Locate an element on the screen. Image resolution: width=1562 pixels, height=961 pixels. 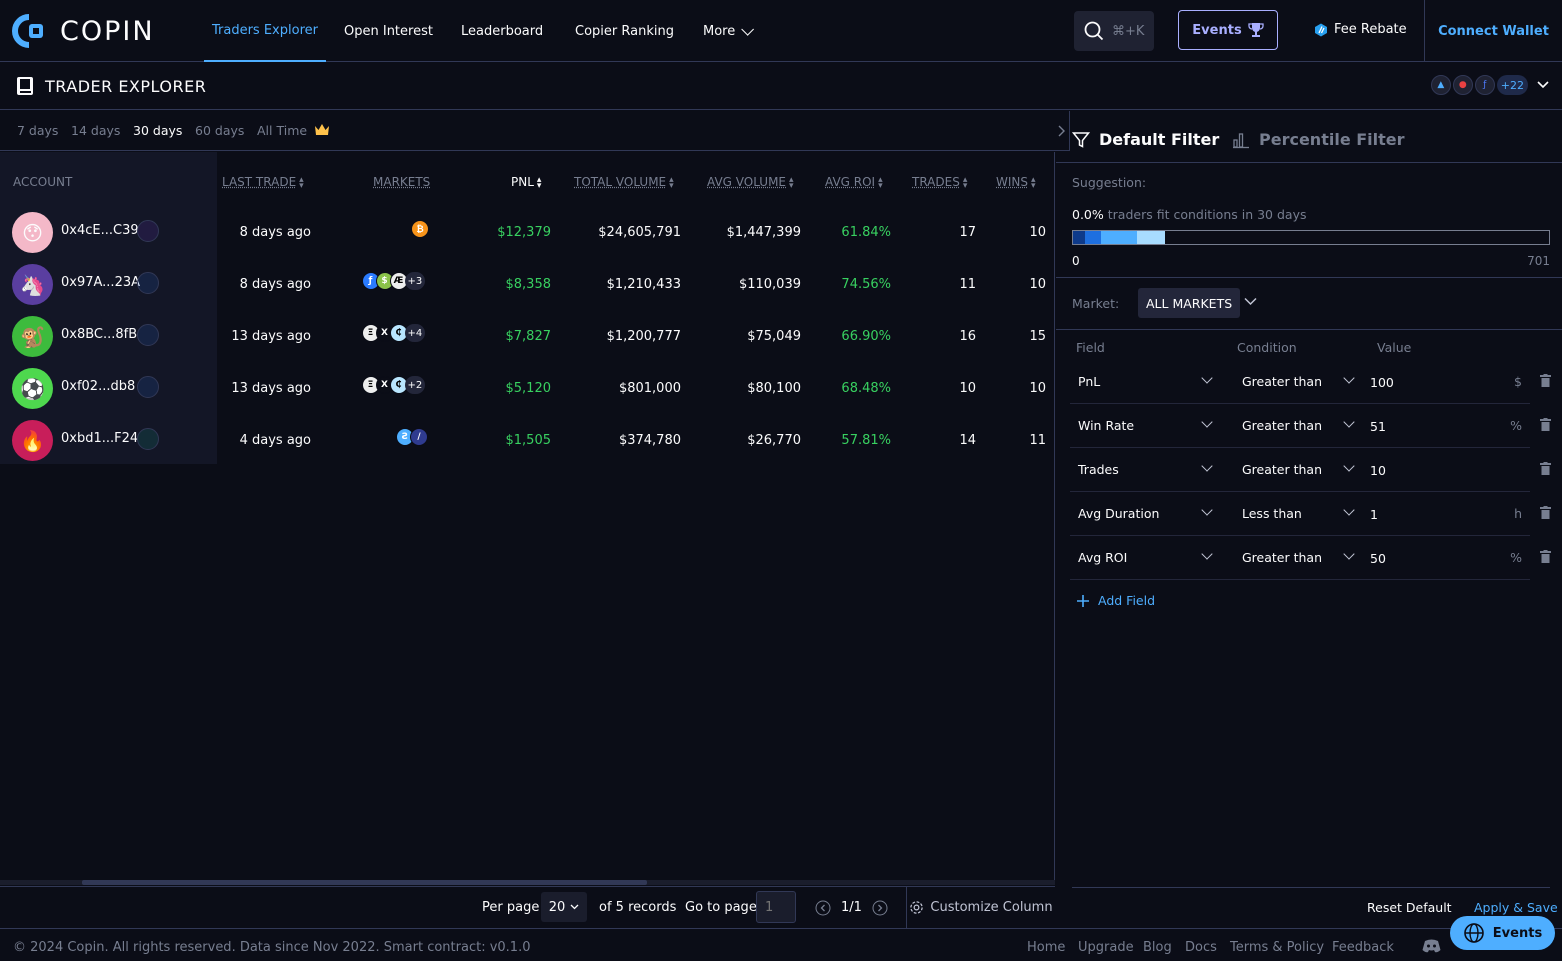
filter-value-input: 100 is located at coordinates (1382, 382).